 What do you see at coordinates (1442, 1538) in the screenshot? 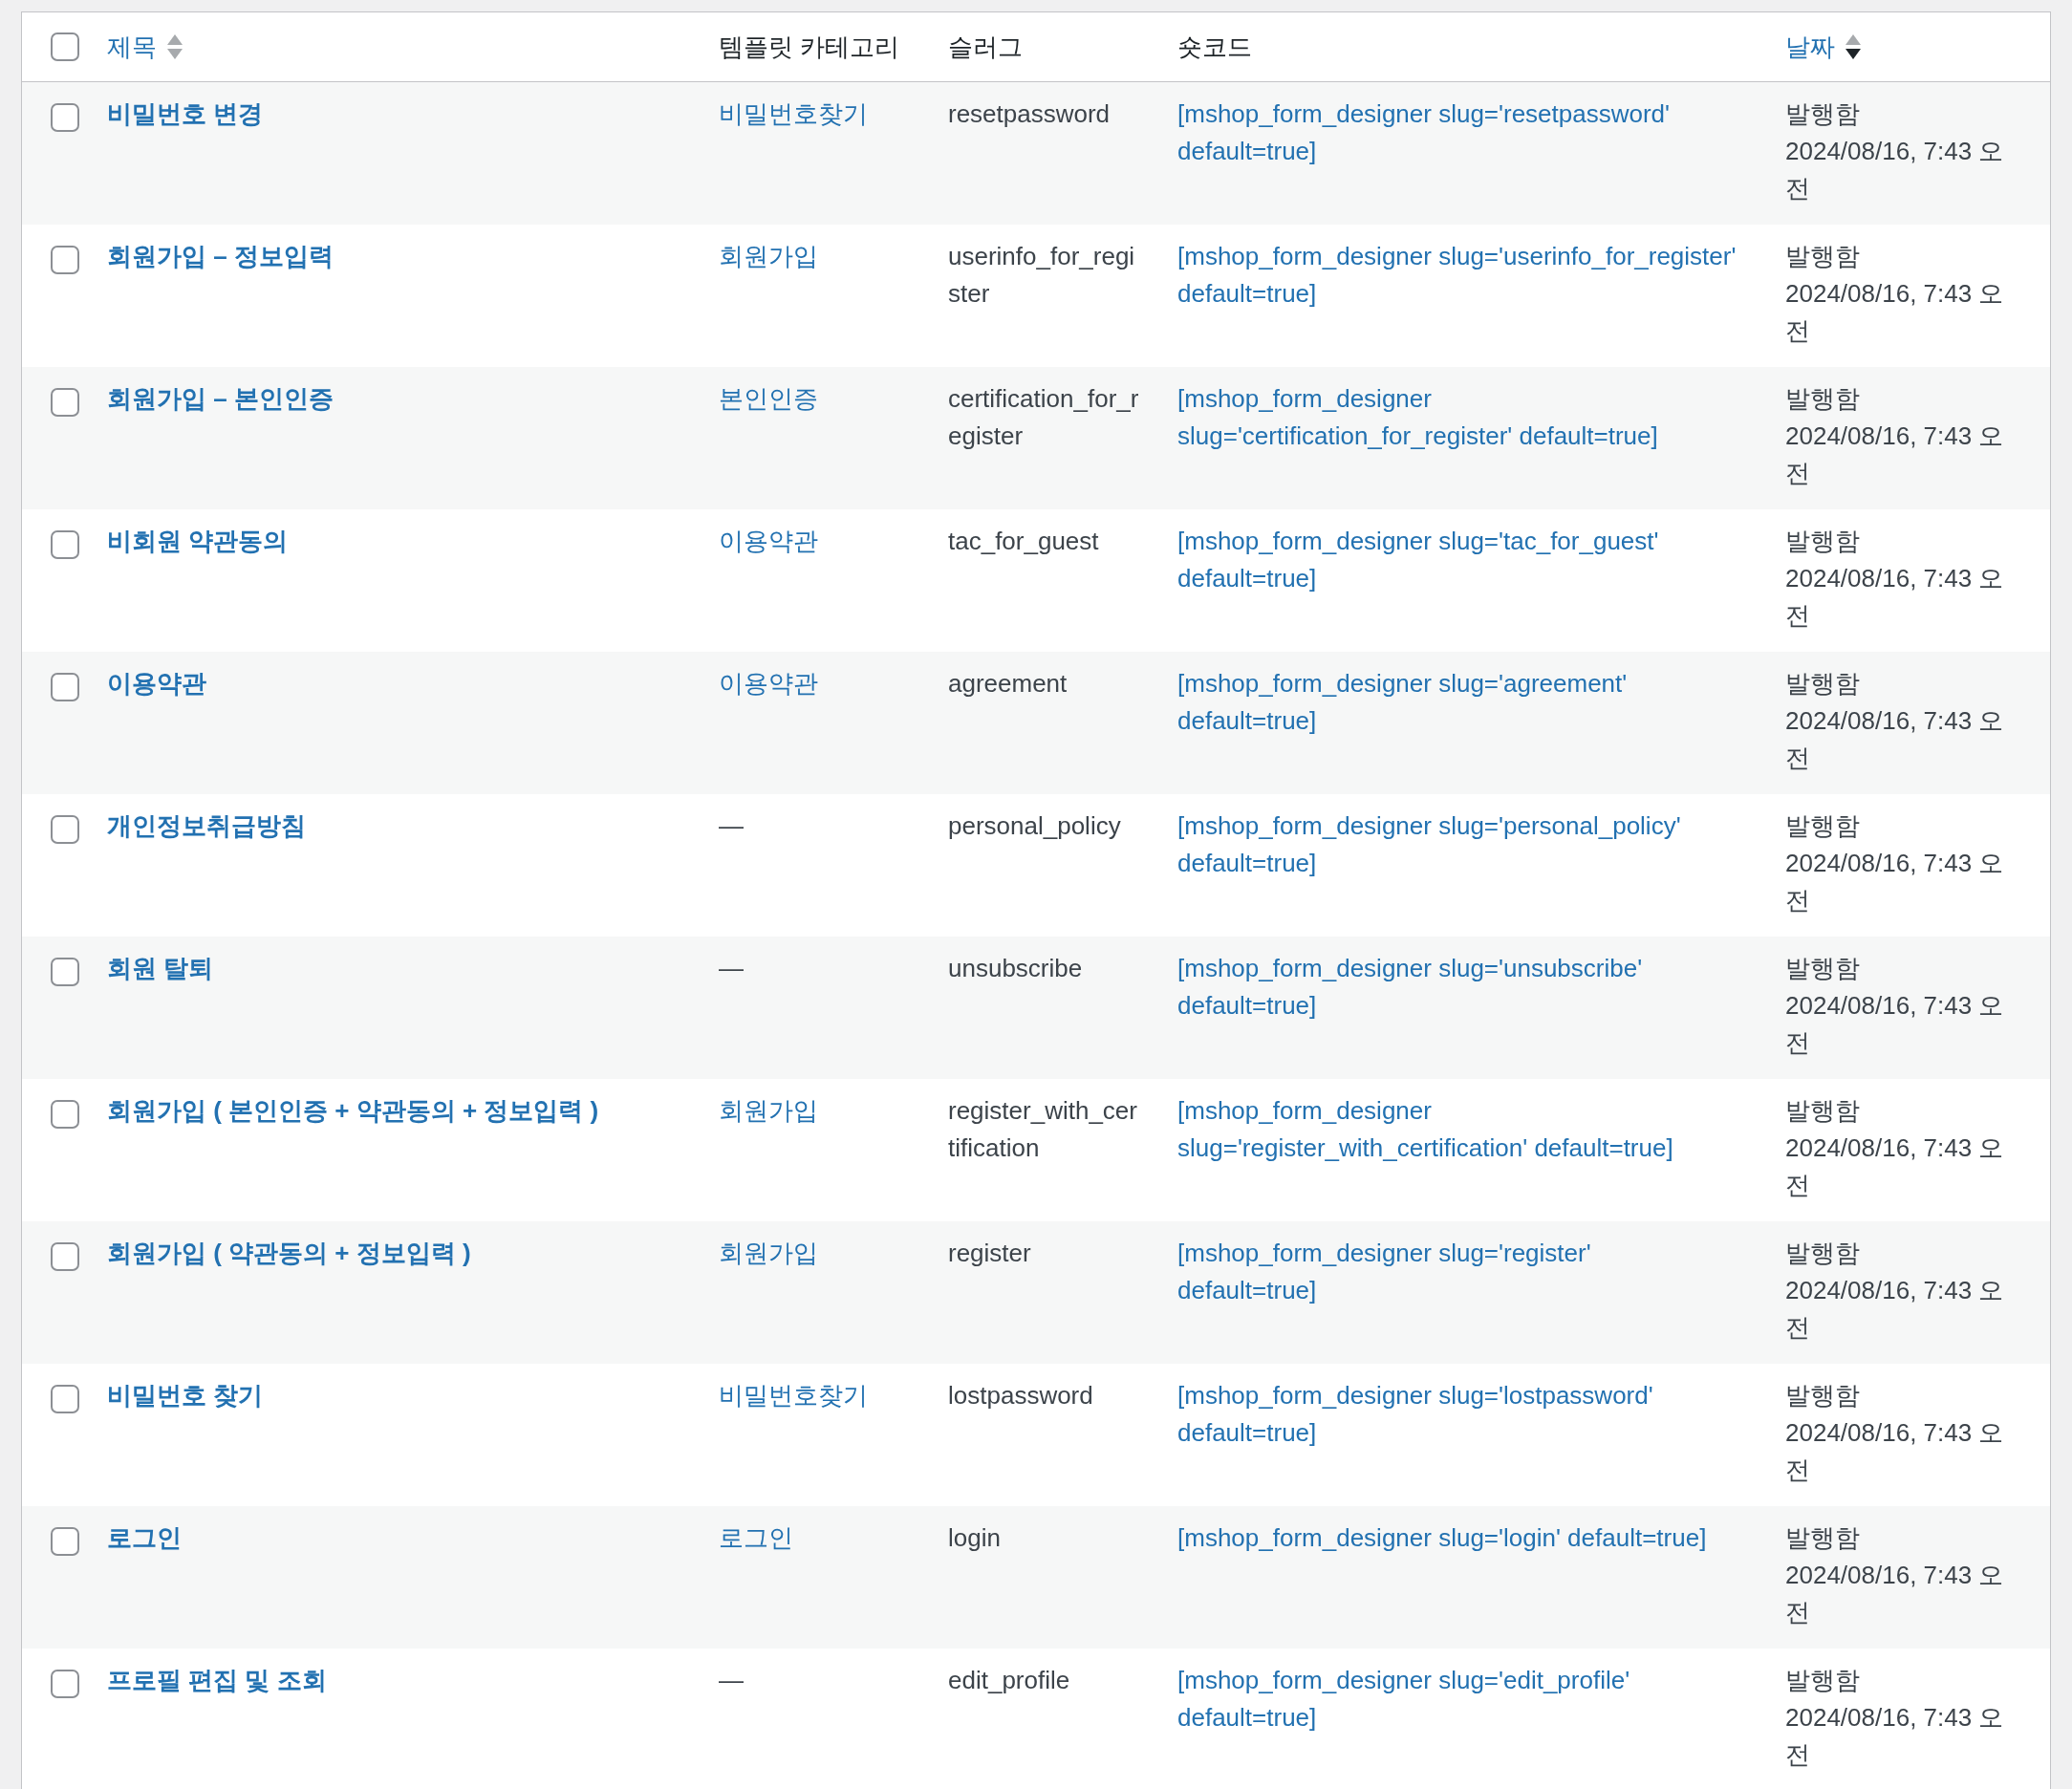
I see `shortcode-text: [mshop_form_designer slug='login' default=true]` at bounding box center [1442, 1538].